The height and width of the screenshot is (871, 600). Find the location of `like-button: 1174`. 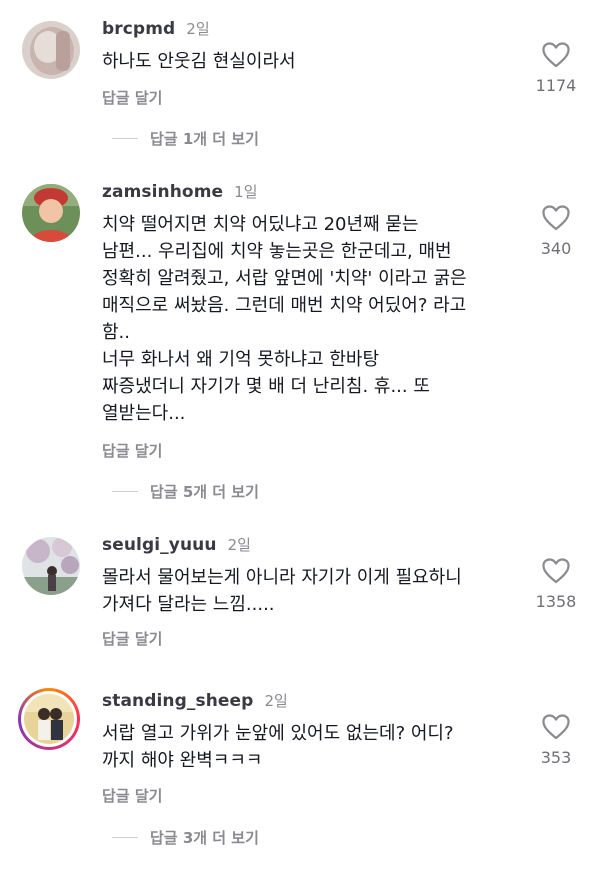

like-button: 1174 is located at coordinates (556, 68).